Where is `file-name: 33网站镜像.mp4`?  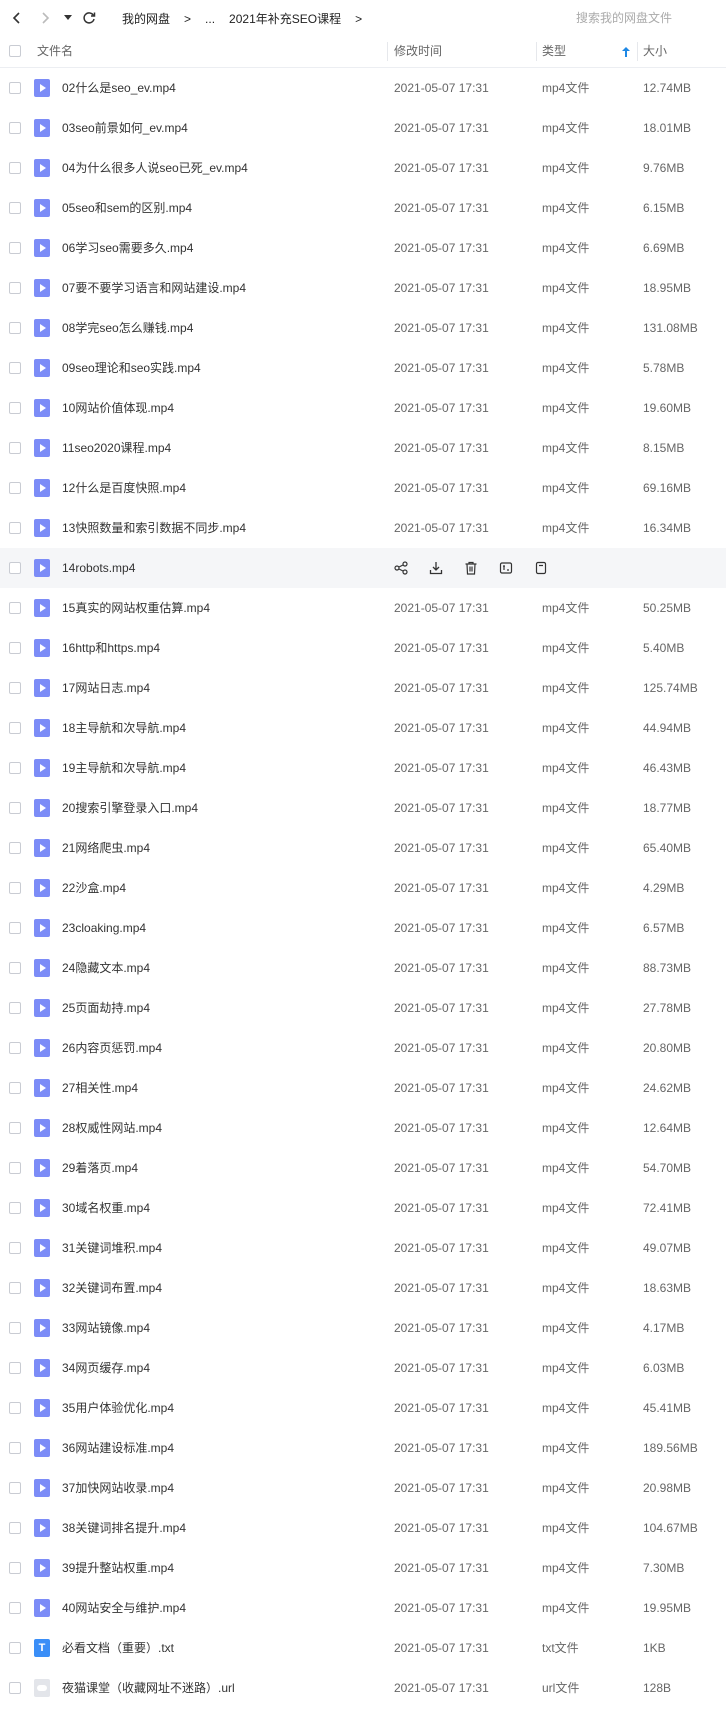 file-name: 33网站镜像.mp4 is located at coordinates (106, 1328).